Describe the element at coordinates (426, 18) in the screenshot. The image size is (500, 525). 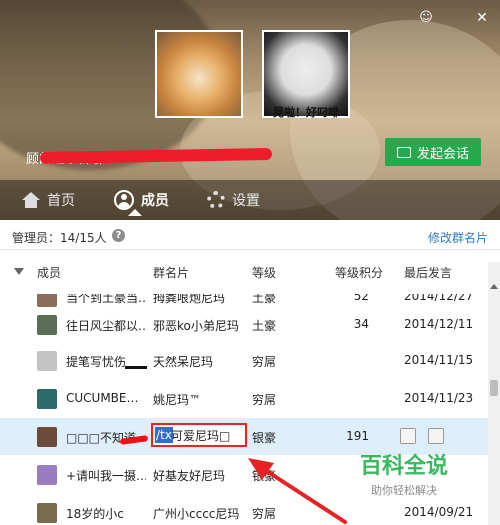
I see `skin-icon: ☺` at that location.